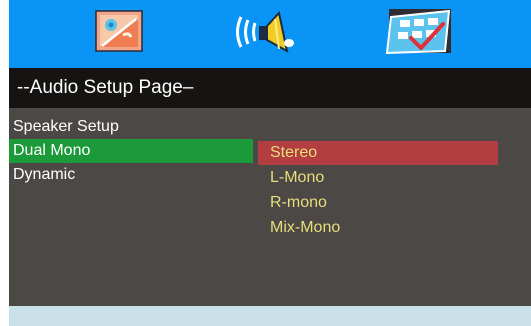 Image resolution: width=531 pixels, height=326 pixels. What do you see at coordinates (378, 153) in the screenshot?
I see `option-stereo: Stereo` at bounding box center [378, 153].